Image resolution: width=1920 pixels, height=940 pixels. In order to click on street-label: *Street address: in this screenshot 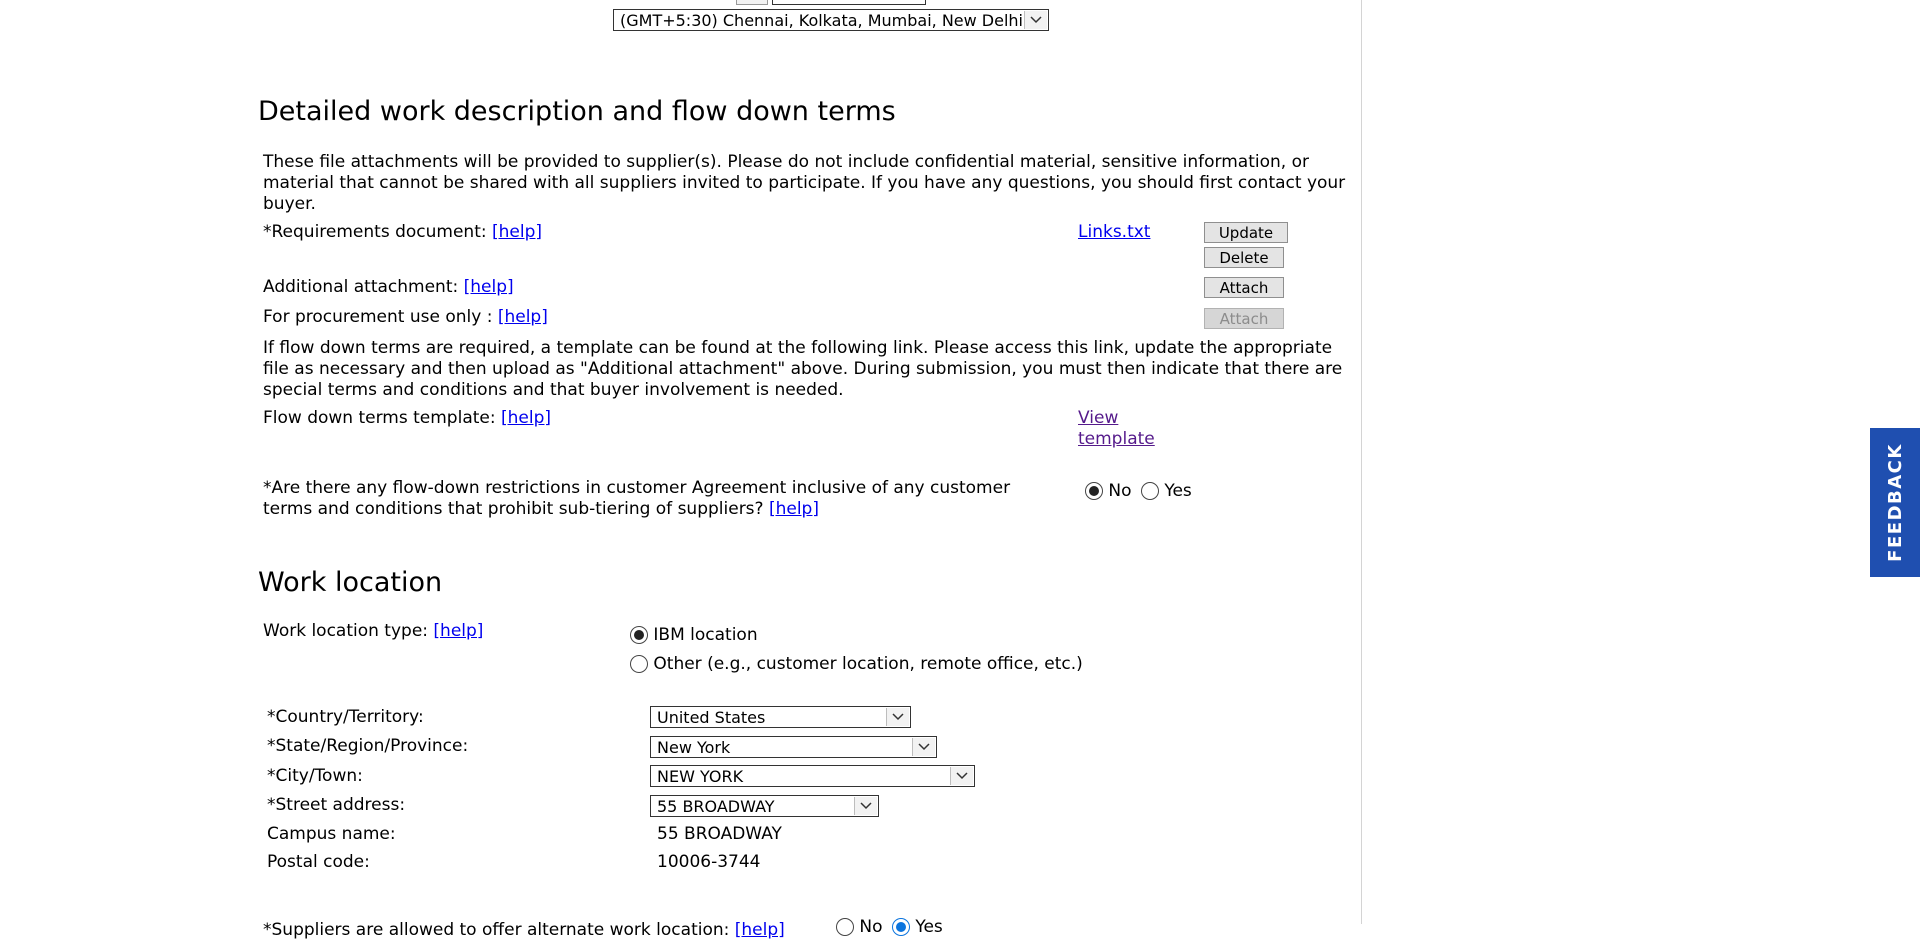, I will do `click(336, 805)`.